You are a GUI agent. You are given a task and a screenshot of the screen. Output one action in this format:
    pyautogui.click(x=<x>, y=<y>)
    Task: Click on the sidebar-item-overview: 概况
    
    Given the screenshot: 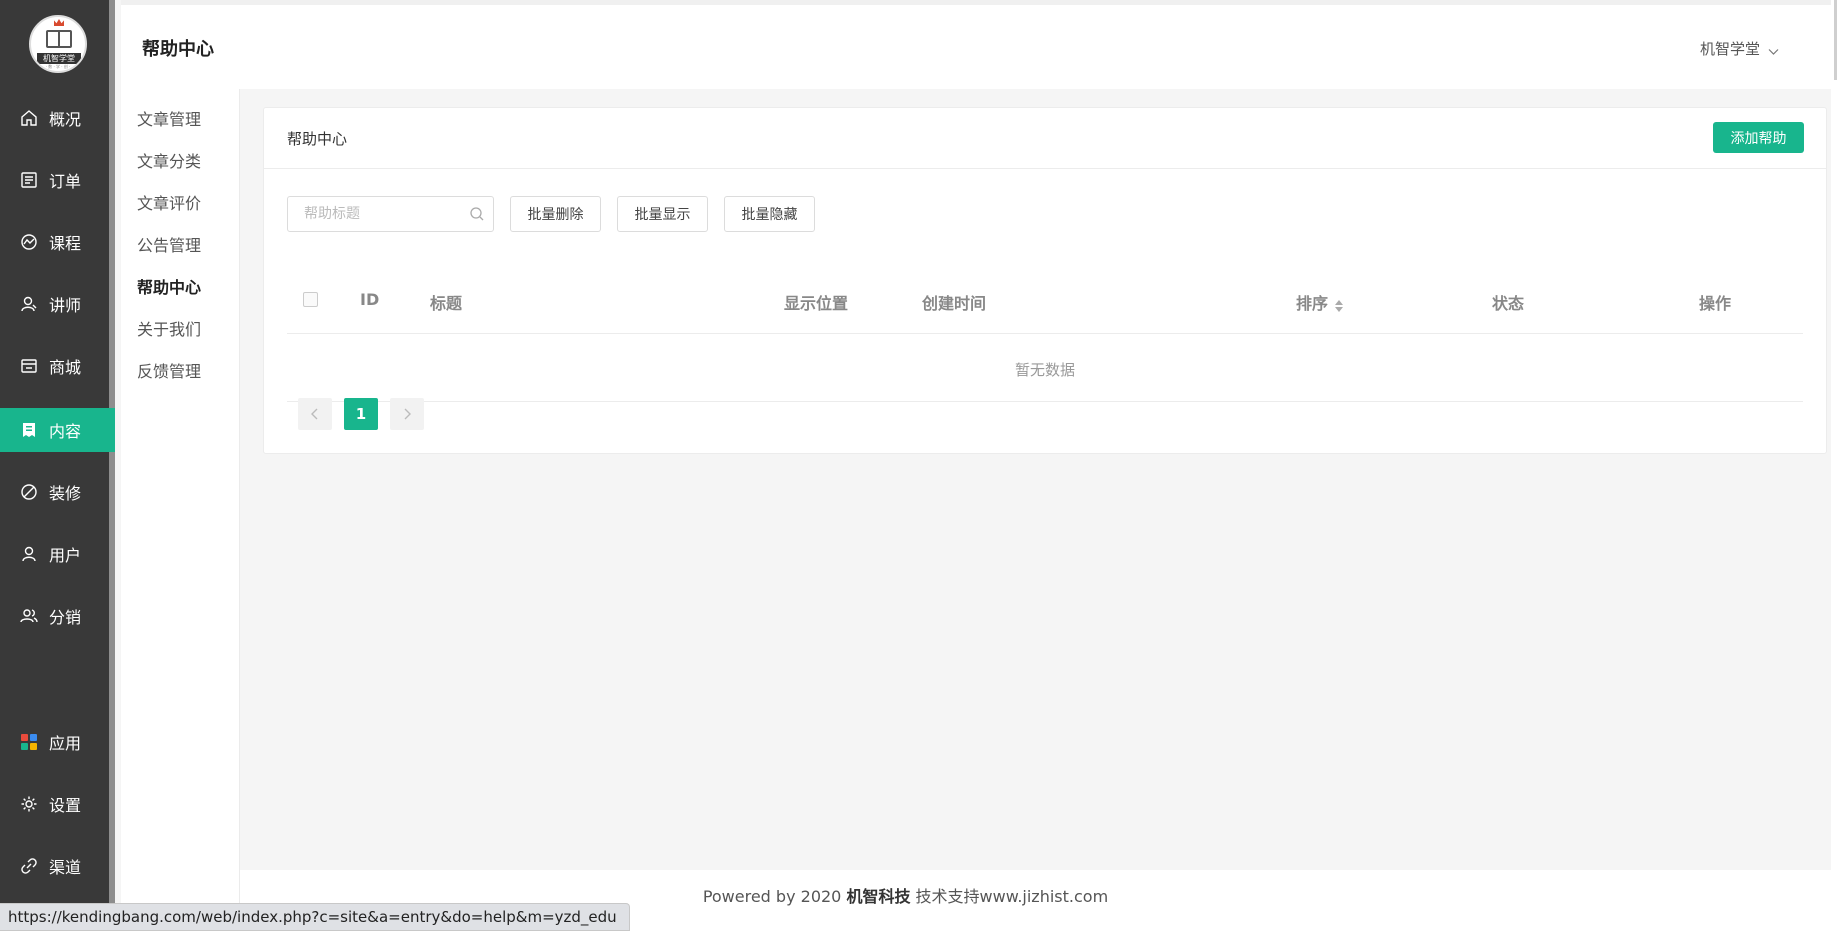 What is the action you would take?
    pyautogui.click(x=57, y=118)
    